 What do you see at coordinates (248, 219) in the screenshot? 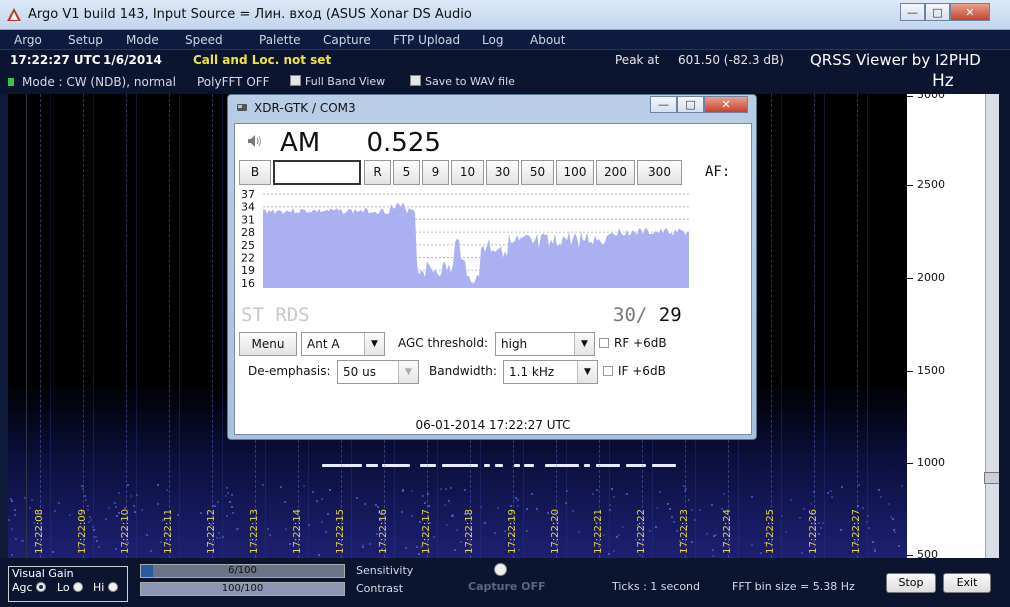
I see `spectrum-axis-label: 31` at bounding box center [248, 219].